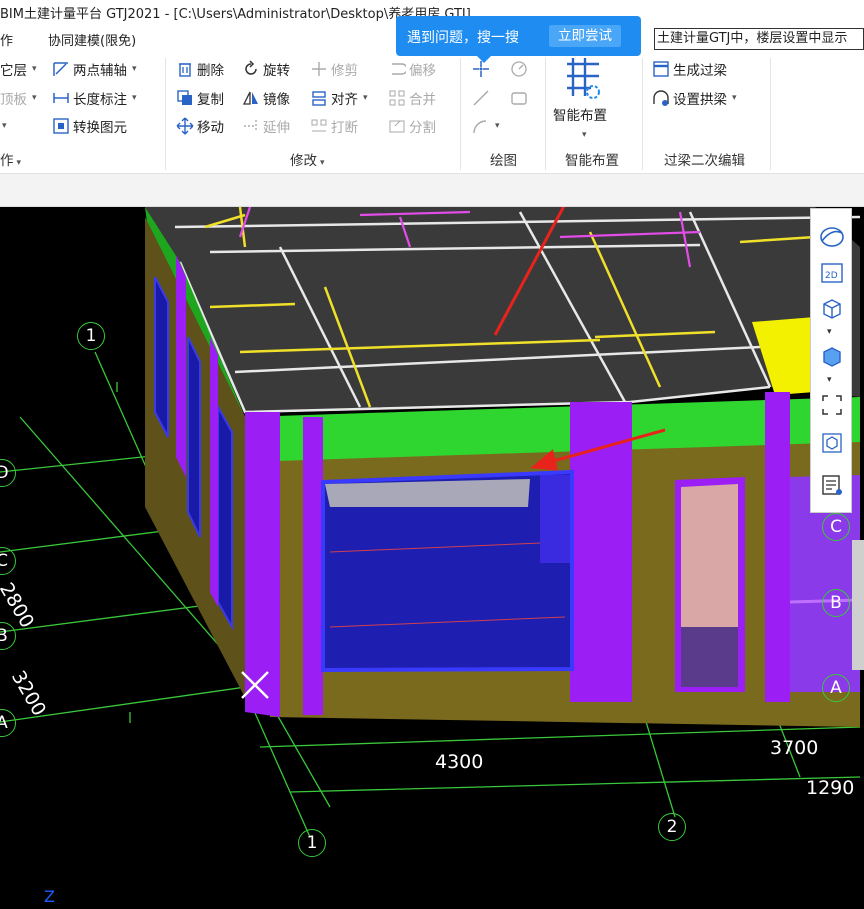 This screenshot has height=909, width=864. Describe the element at coordinates (61, 69) in the screenshot. I see `two-point-axis-icon` at that location.